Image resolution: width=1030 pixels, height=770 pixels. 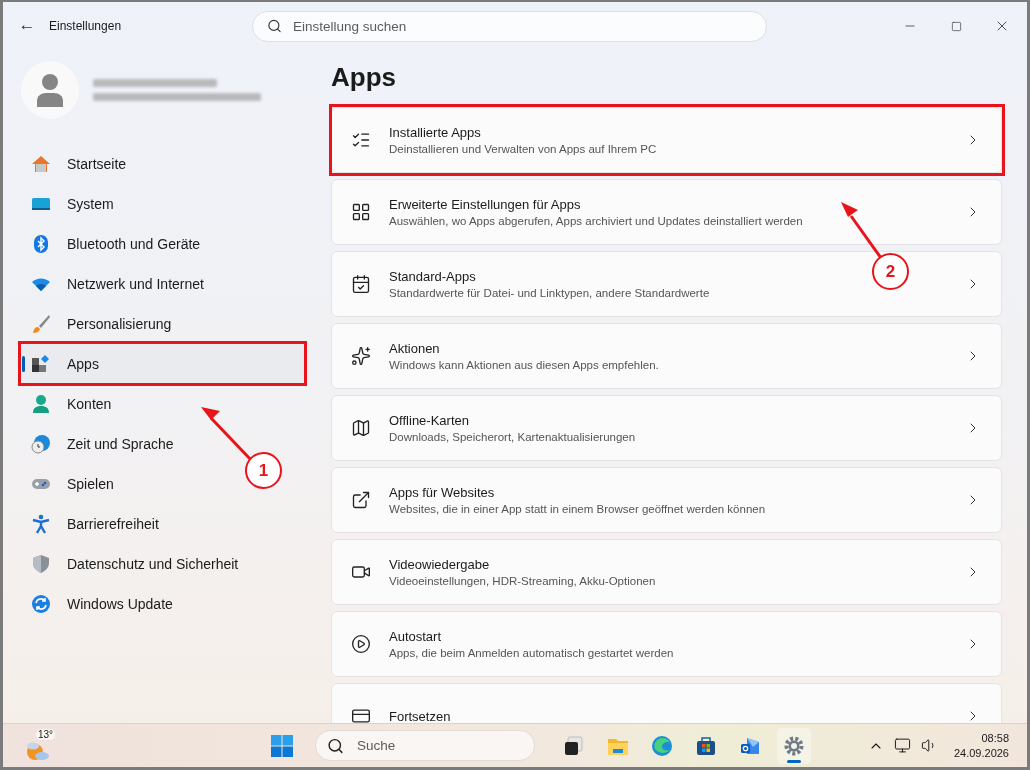 What do you see at coordinates (981, 745) in the screenshot?
I see `clock: 08:58 24.09.2026` at bounding box center [981, 745].